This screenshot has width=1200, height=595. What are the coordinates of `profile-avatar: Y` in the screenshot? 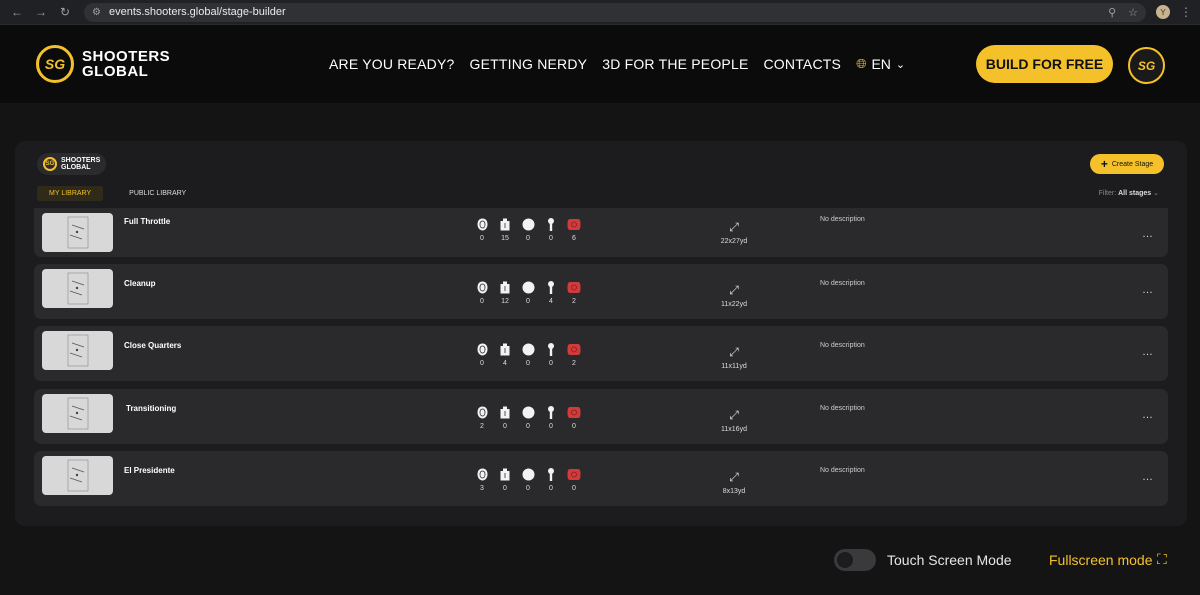 It's located at (1163, 12).